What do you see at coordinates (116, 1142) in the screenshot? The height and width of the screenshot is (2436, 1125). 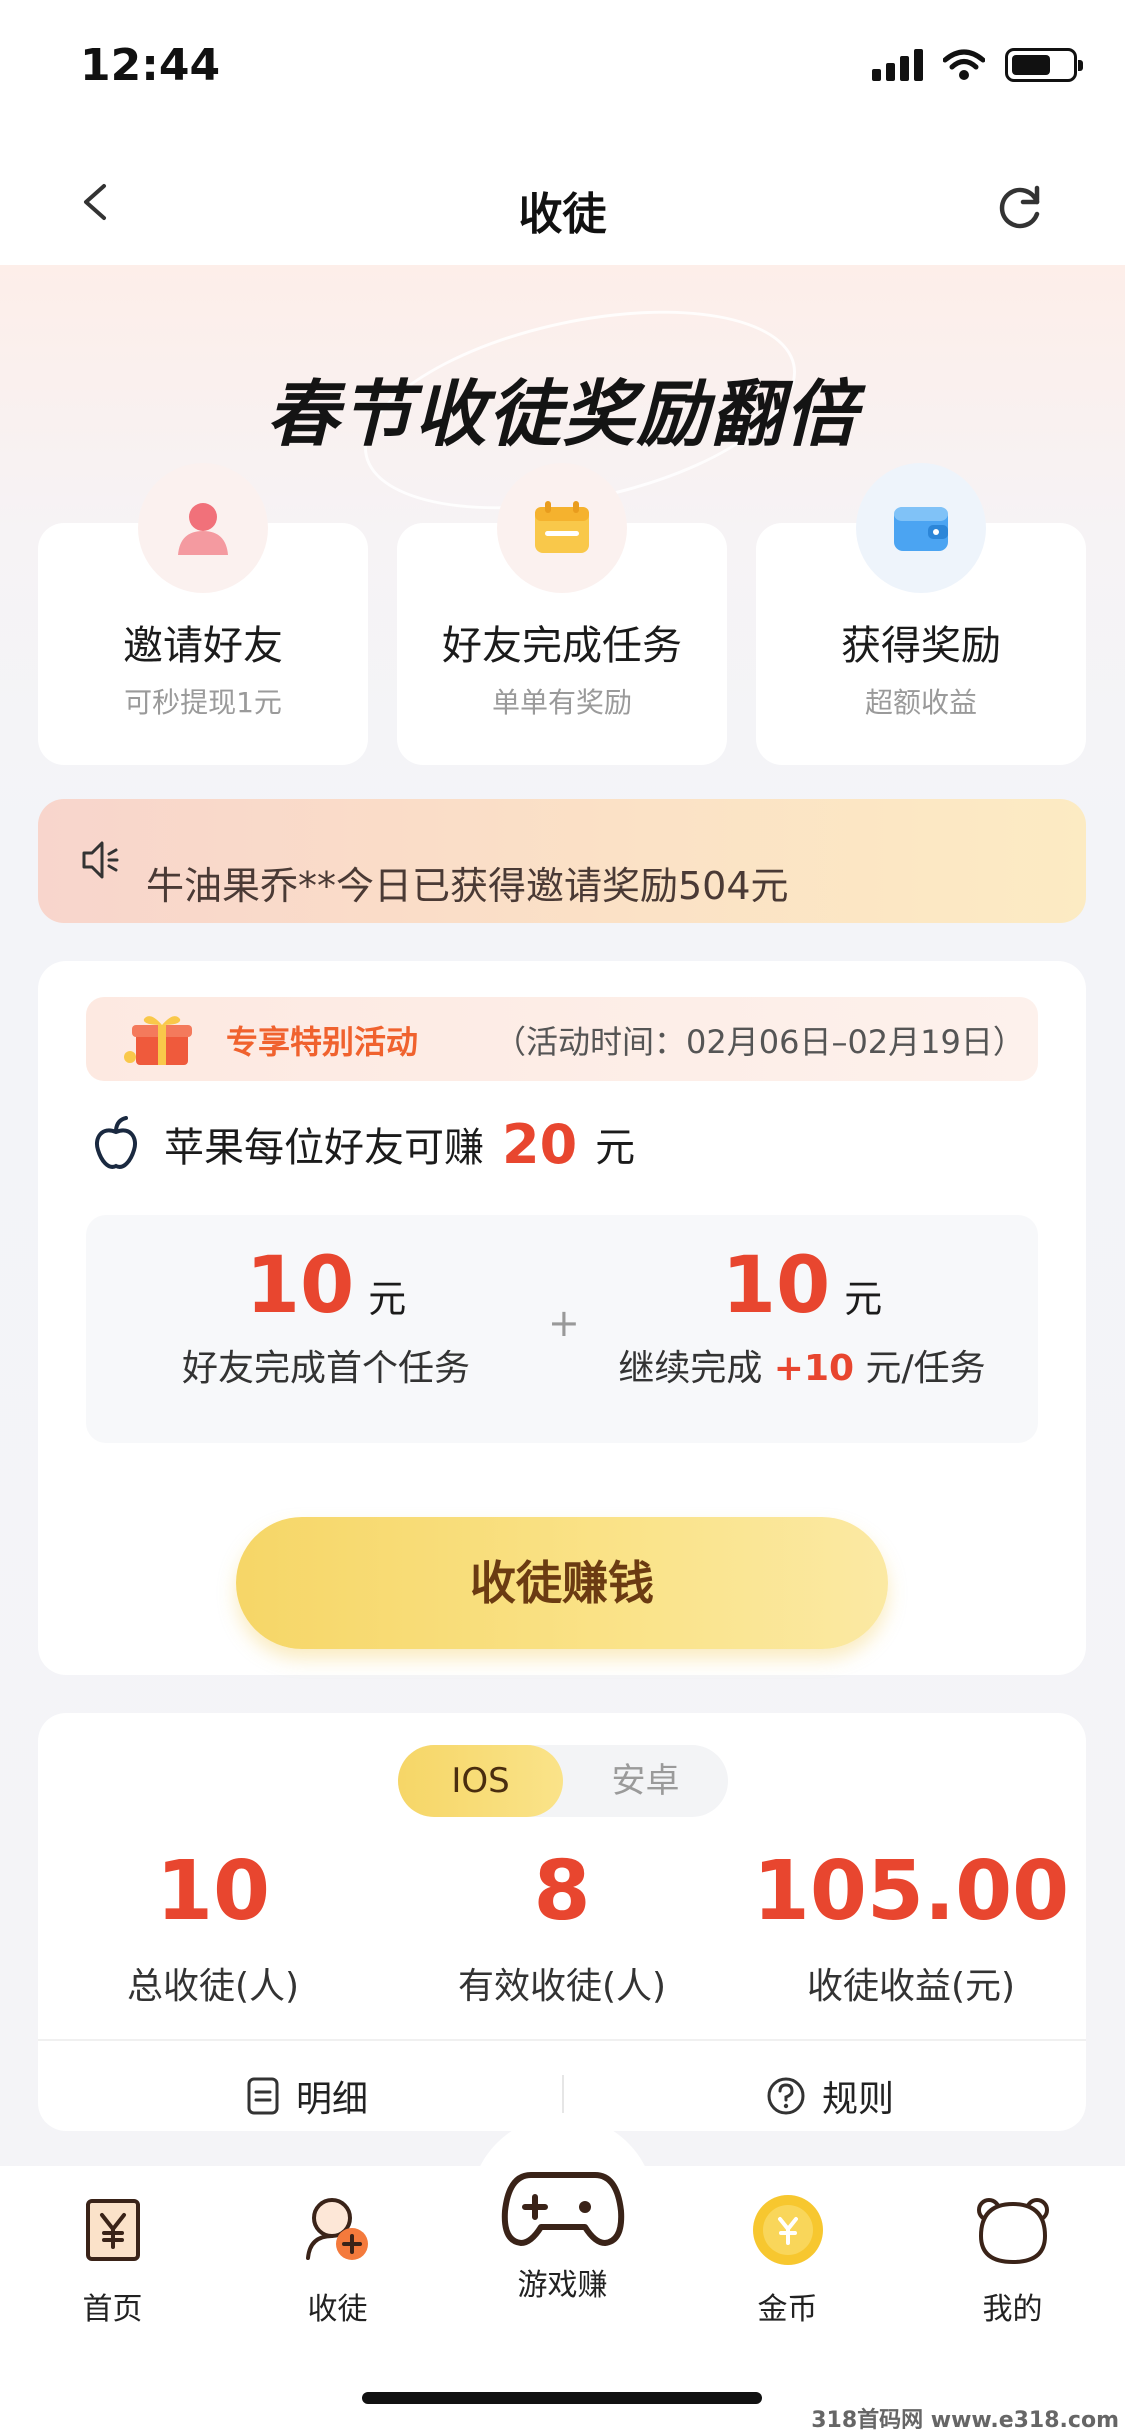 I see `apple-logo-icon` at bounding box center [116, 1142].